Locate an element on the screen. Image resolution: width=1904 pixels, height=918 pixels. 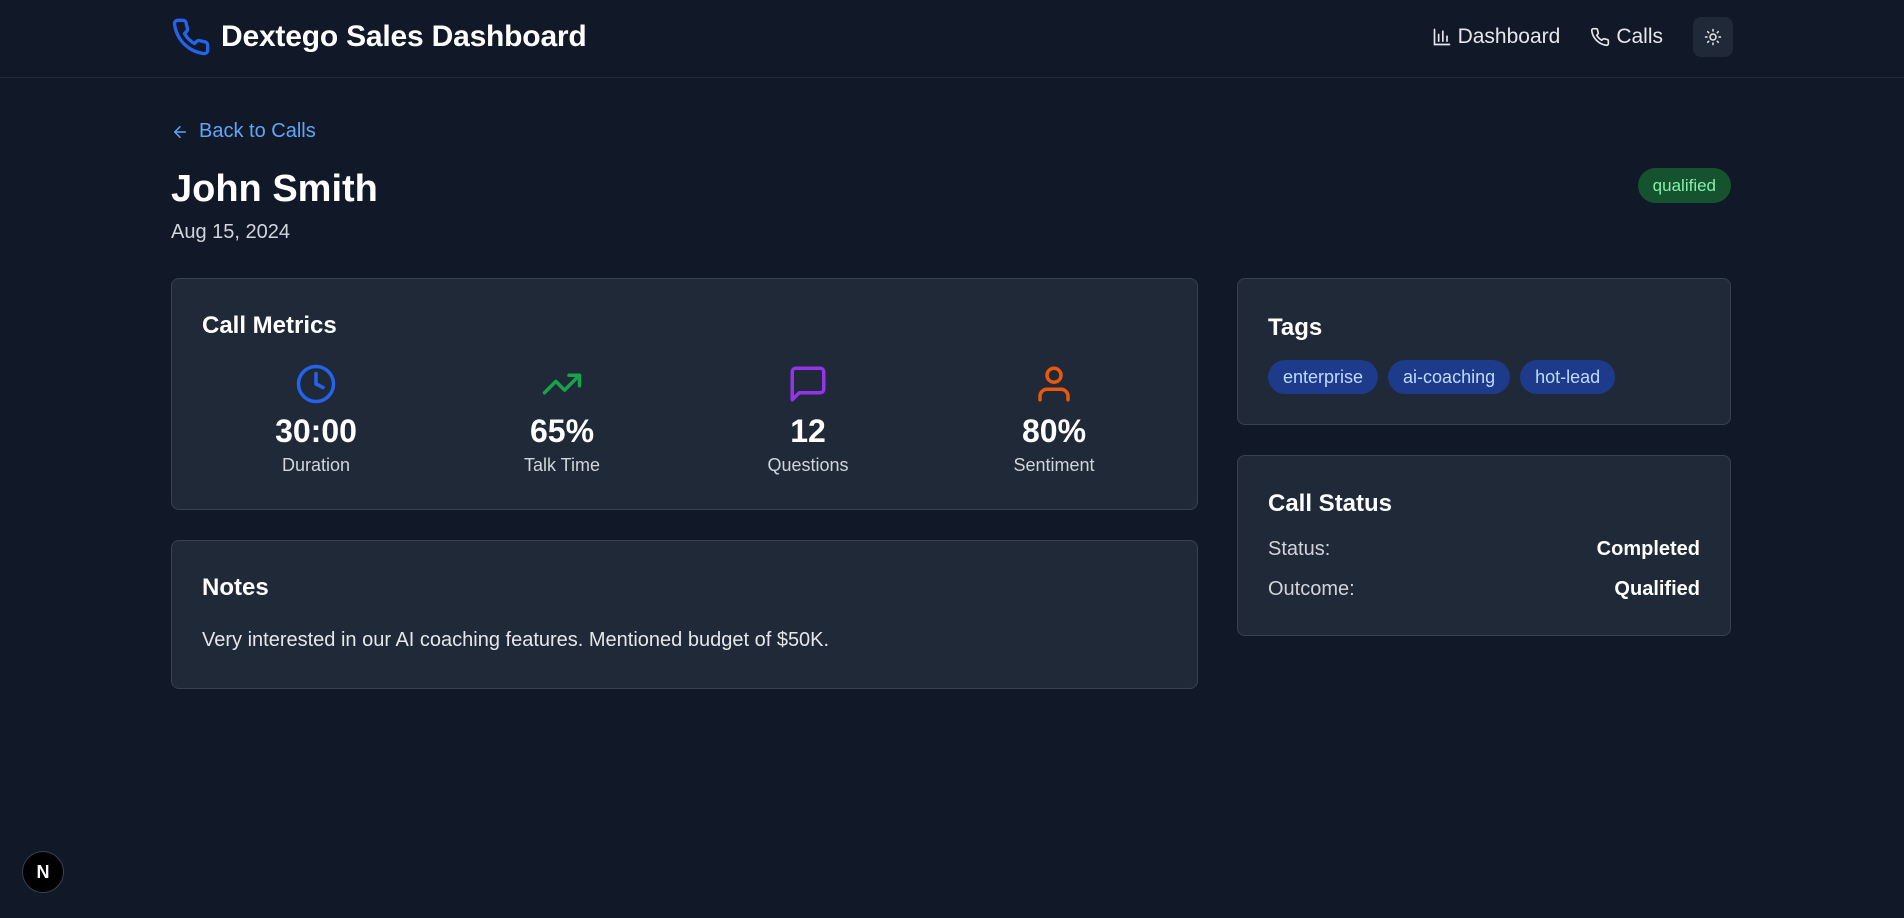
nav-calls-label: Calls is located at coordinates (1639, 36).